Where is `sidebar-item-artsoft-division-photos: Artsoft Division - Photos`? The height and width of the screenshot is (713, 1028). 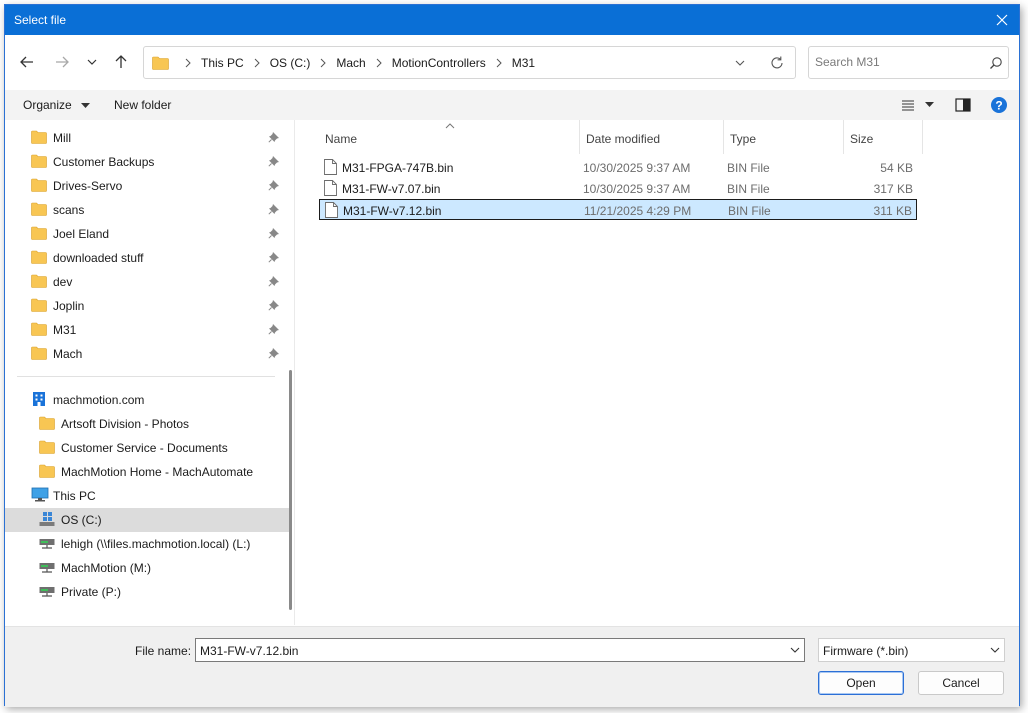 sidebar-item-artsoft-division-photos: Artsoft Division - Photos is located at coordinates (147, 424).